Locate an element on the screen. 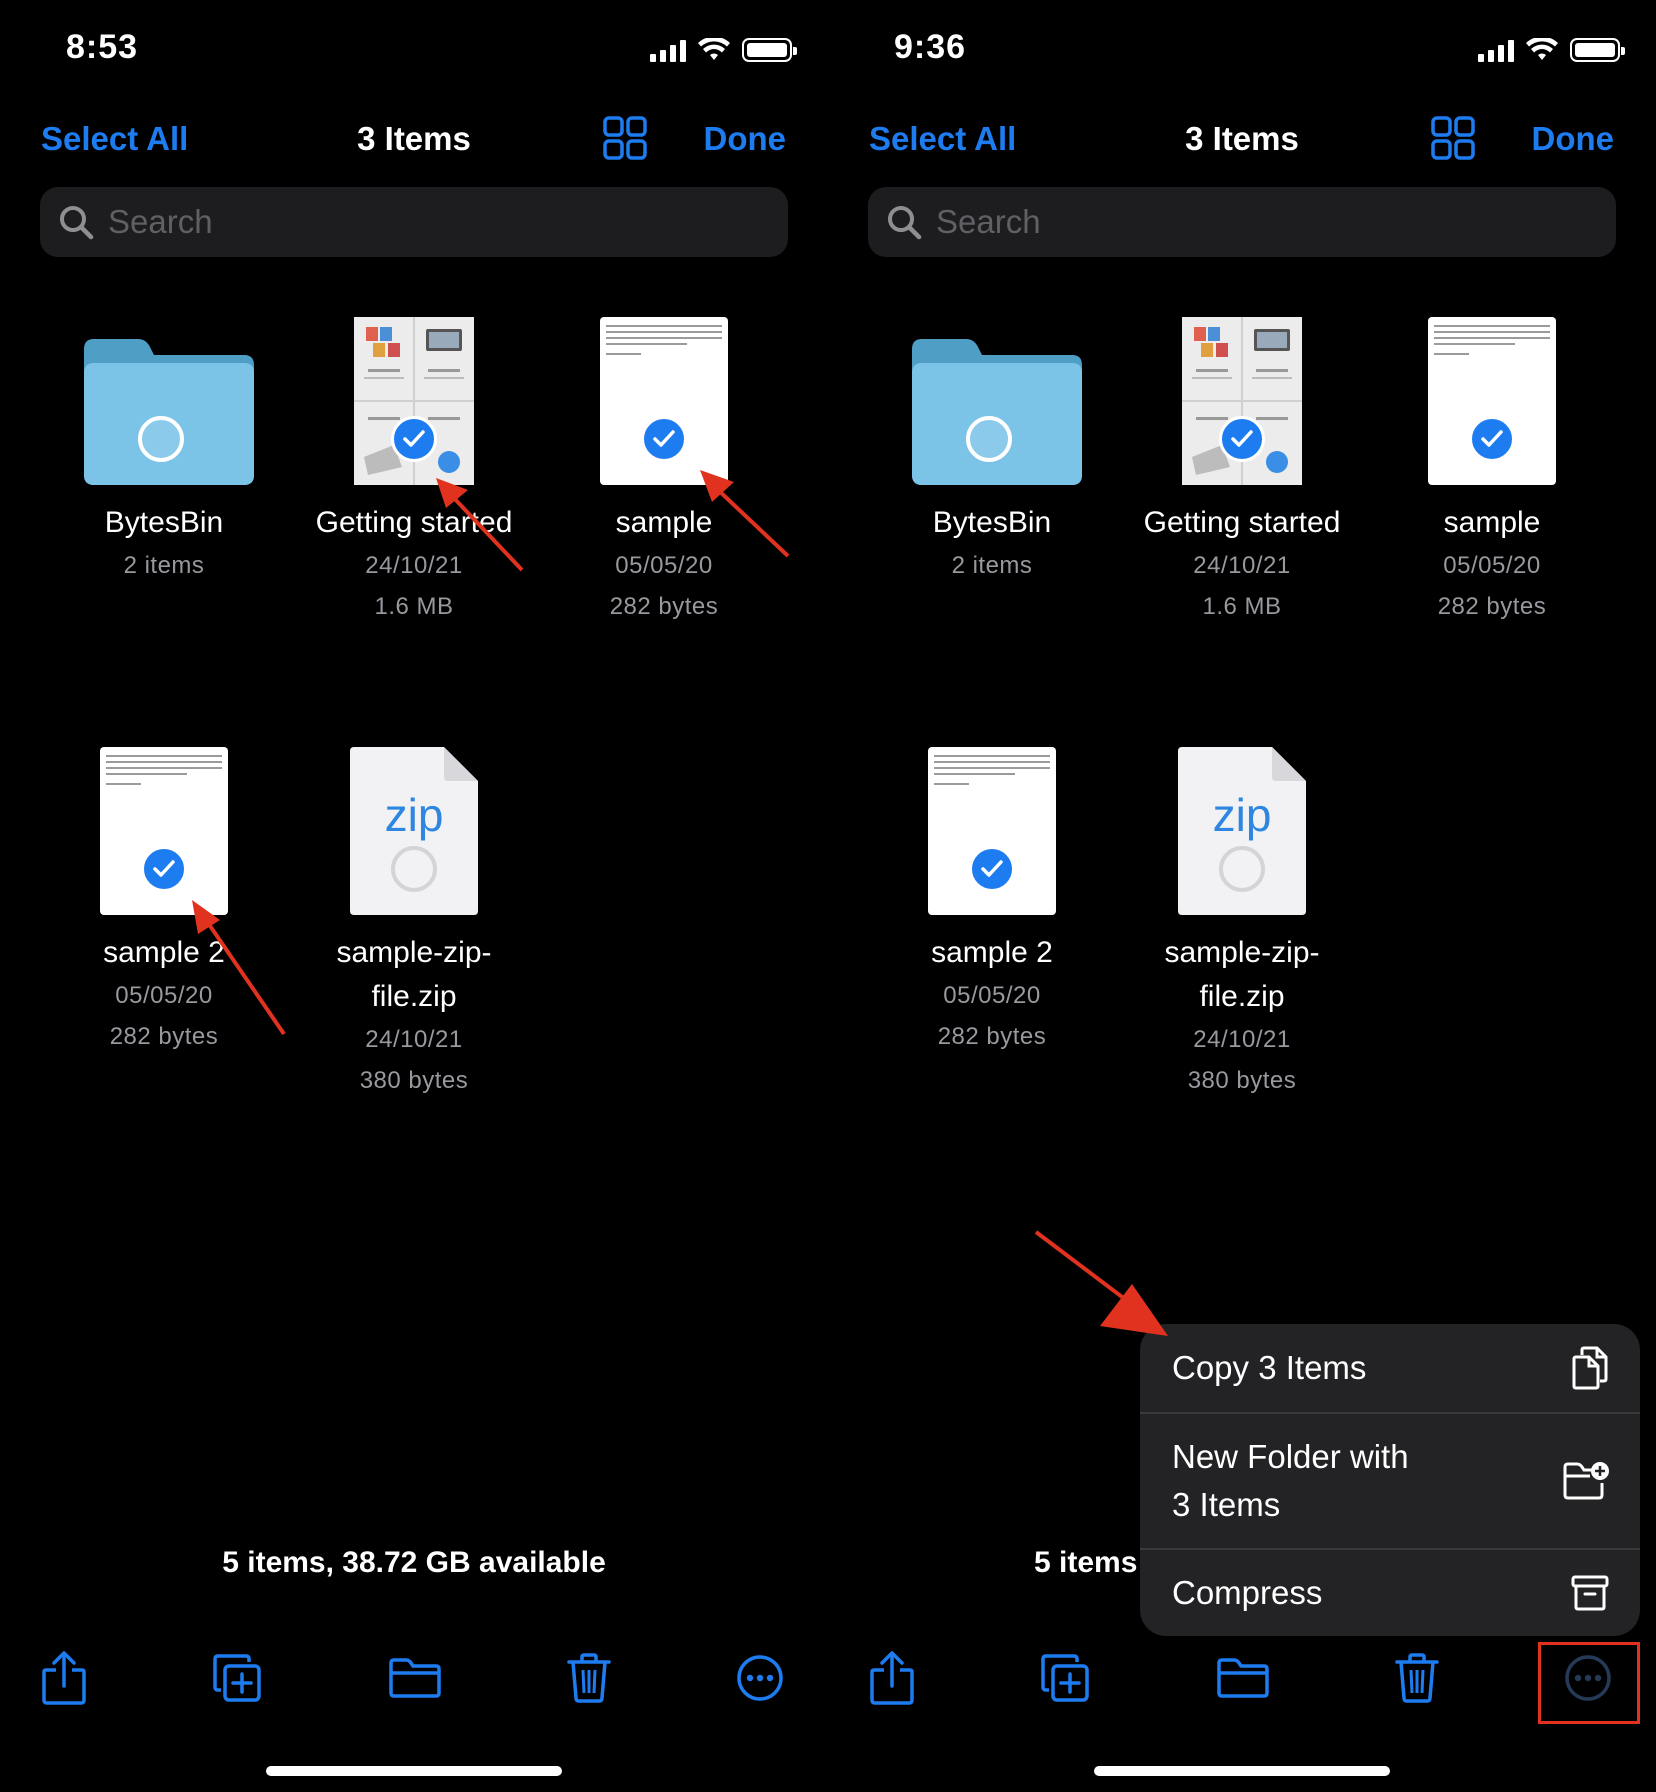 This screenshot has width=1656, height=1792. archive-icon is located at coordinates (1590, 1593).